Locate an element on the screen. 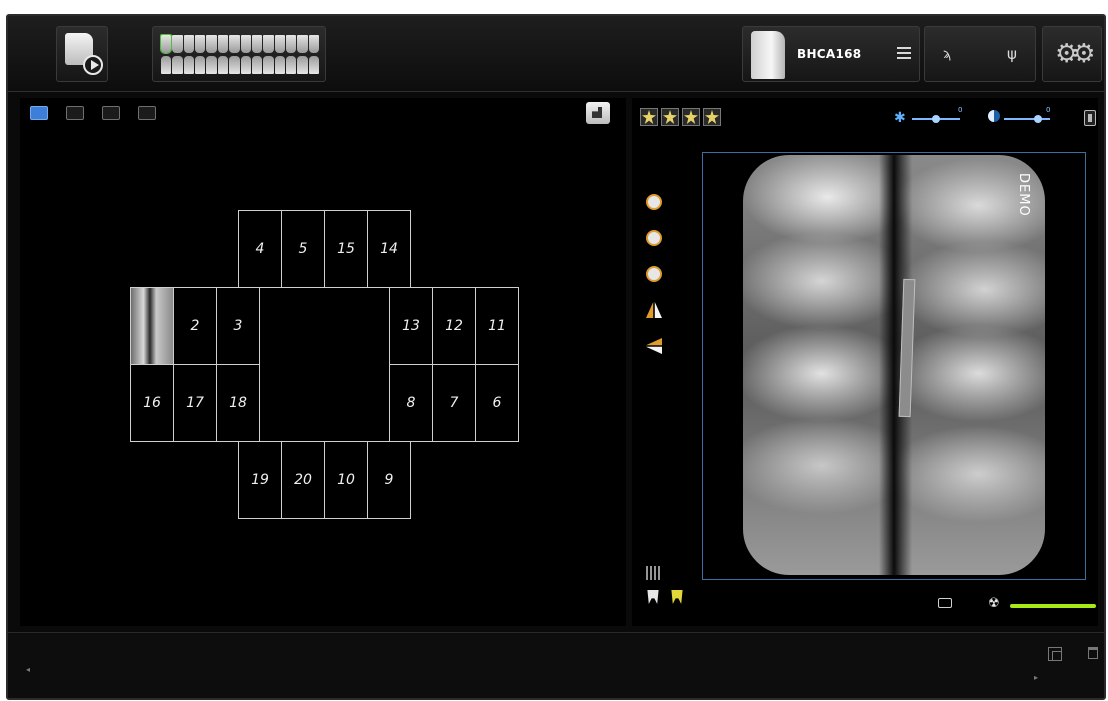 Image resolution: width=1108 pixels, height=701 pixels. template-cell: 10 is located at coordinates (346, 480).